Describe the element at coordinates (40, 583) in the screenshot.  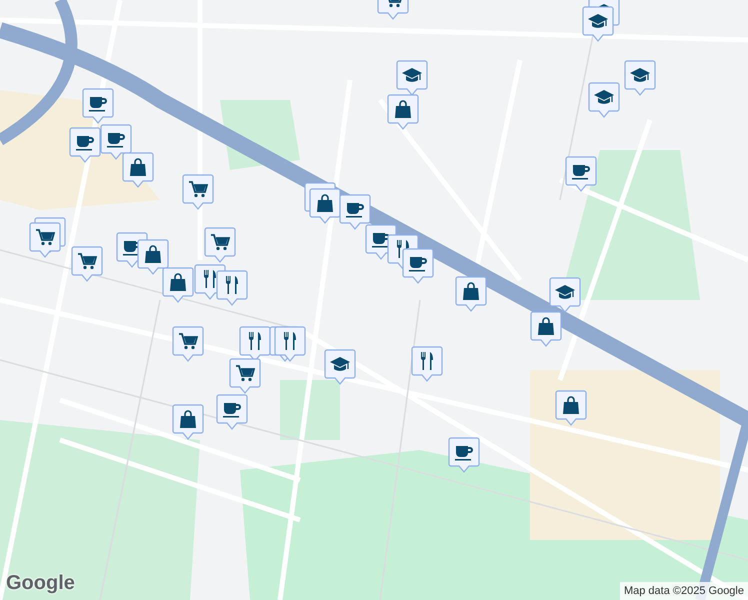
I see `map-logo: Google` at that location.